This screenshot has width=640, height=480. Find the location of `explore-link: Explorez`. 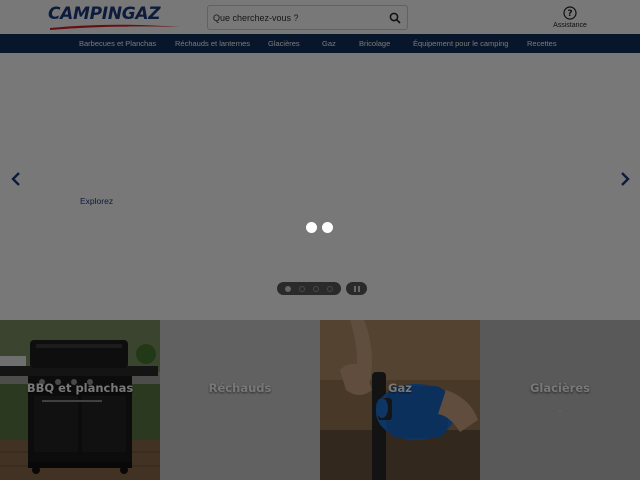

explore-link: Explorez is located at coordinates (96, 201).